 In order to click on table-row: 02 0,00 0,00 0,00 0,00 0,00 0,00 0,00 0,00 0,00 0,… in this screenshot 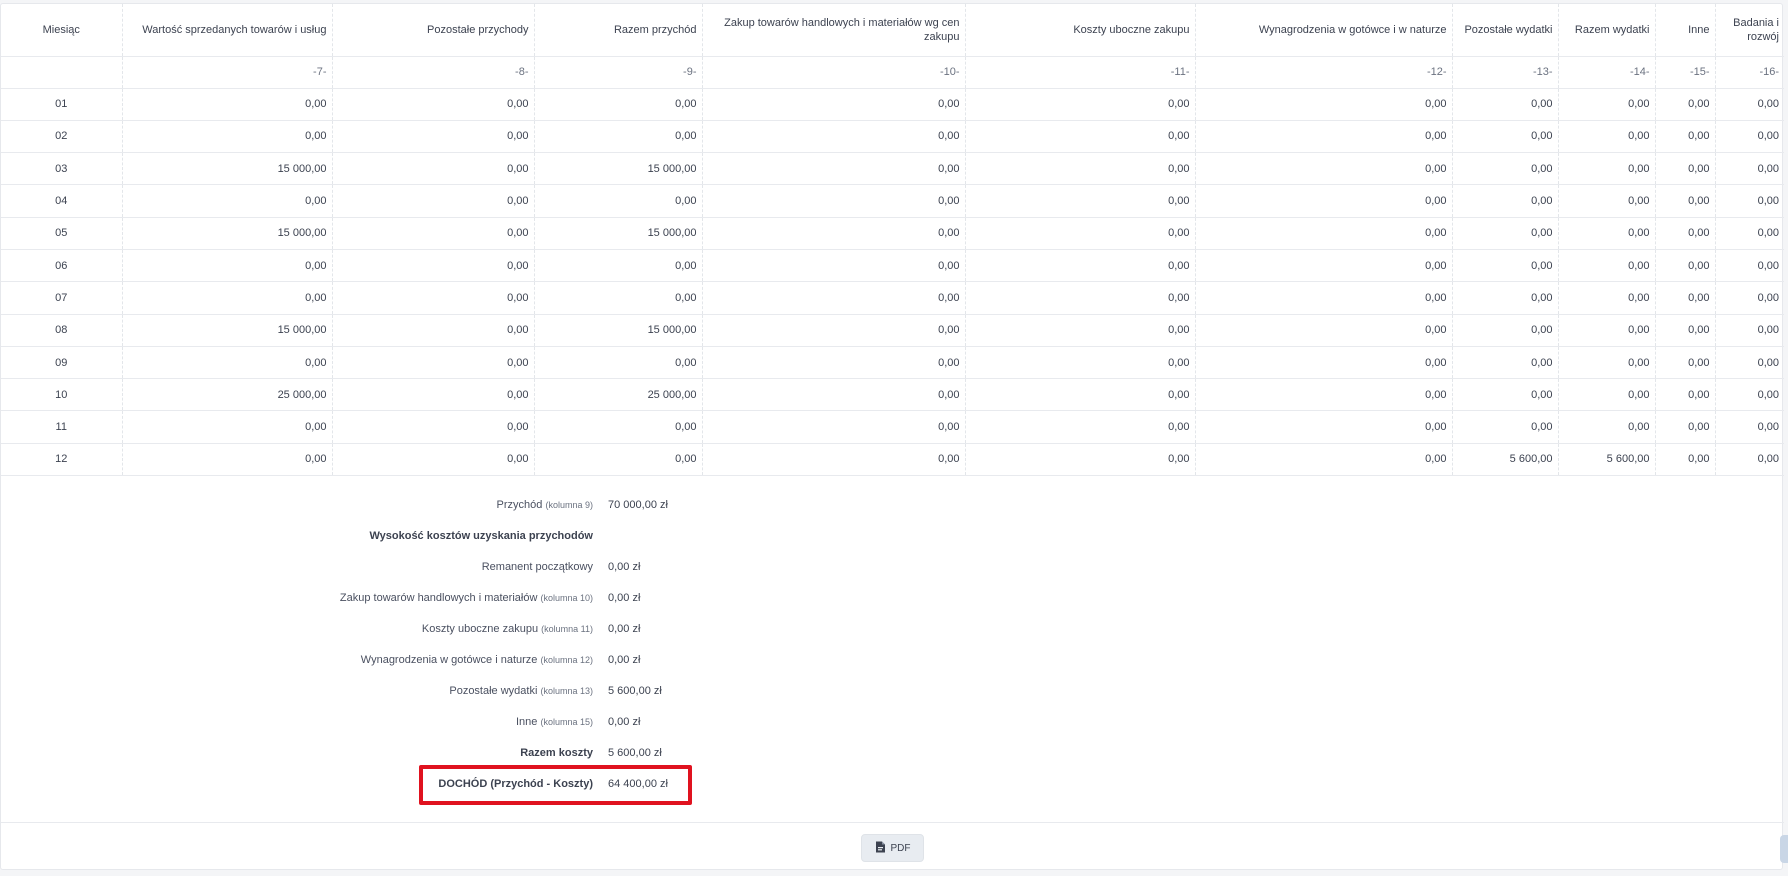, I will do `click(892, 137)`.